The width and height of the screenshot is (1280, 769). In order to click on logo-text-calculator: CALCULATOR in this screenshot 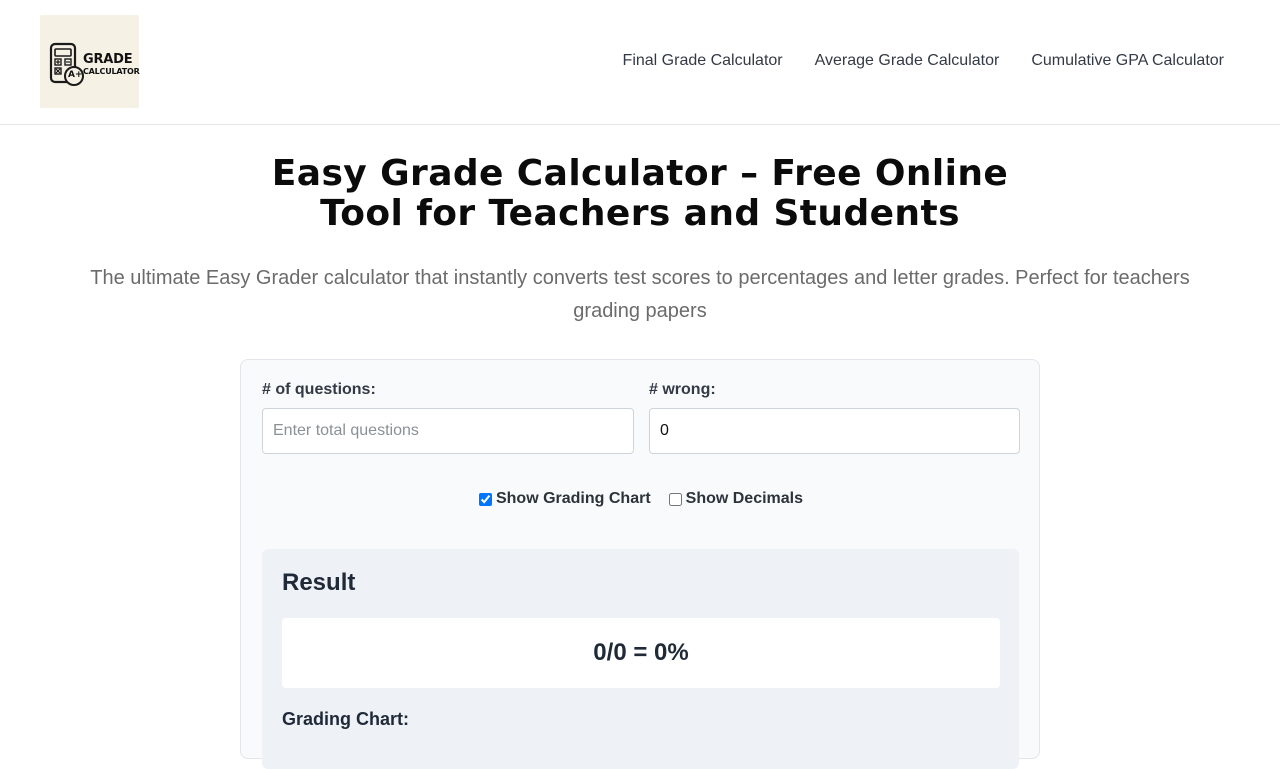, I will do `click(111, 71)`.